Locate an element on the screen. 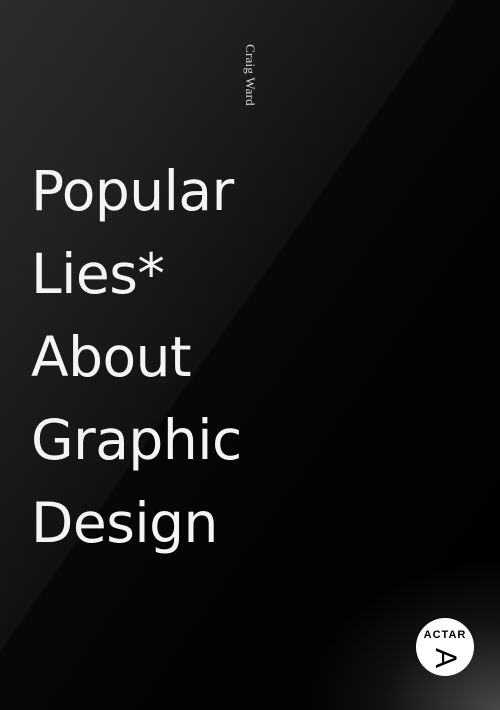  title-line-3: About is located at coordinates (111, 357).